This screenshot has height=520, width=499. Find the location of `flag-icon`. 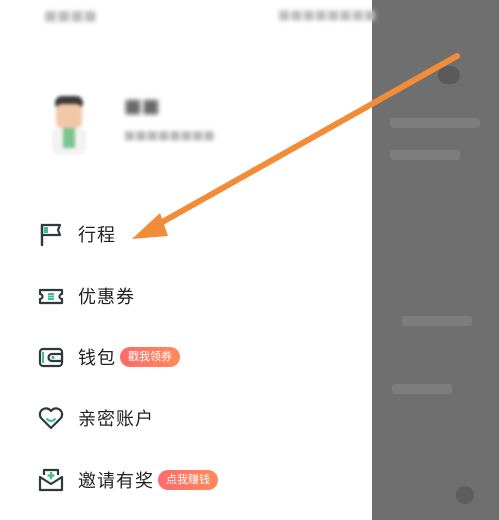

flag-icon is located at coordinates (51, 235).